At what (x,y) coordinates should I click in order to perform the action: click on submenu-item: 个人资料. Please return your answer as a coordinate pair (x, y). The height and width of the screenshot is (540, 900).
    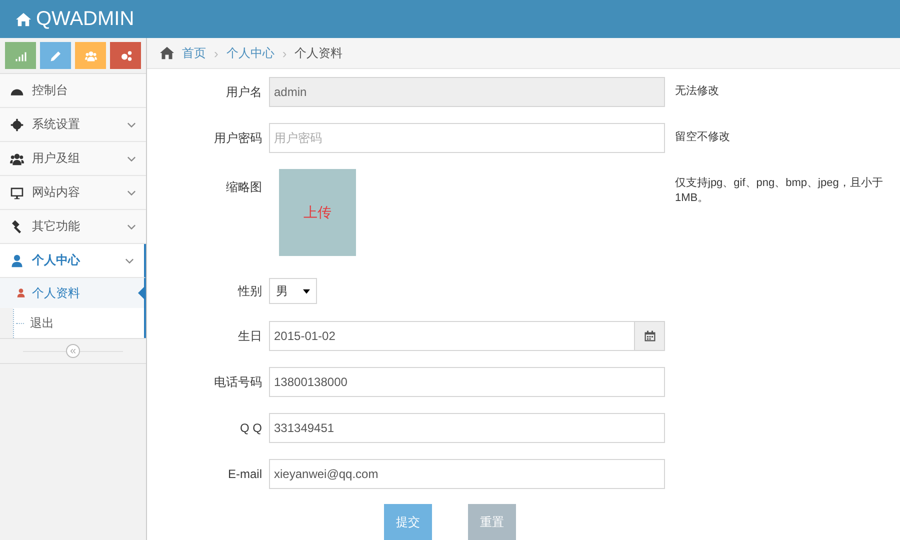
    Looking at the image, I should click on (72, 293).